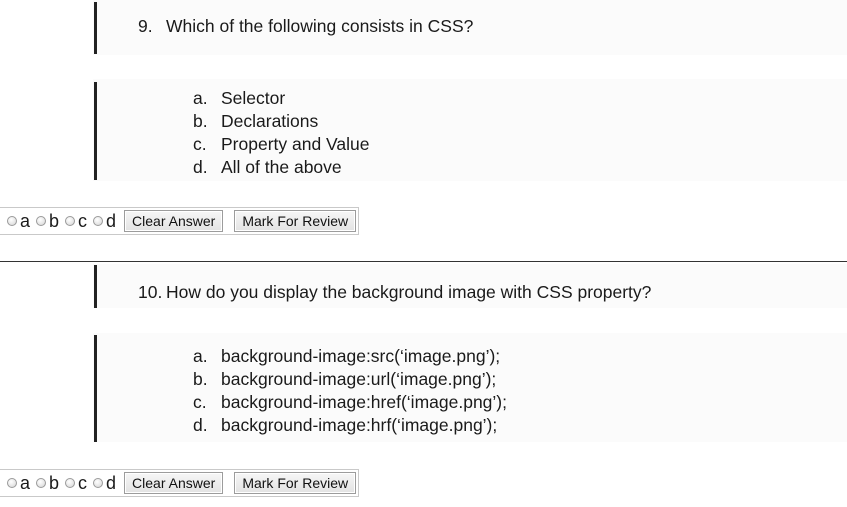  Describe the element at coordinates (423, 261) in the screenshot. I see `question-divider` at that location.